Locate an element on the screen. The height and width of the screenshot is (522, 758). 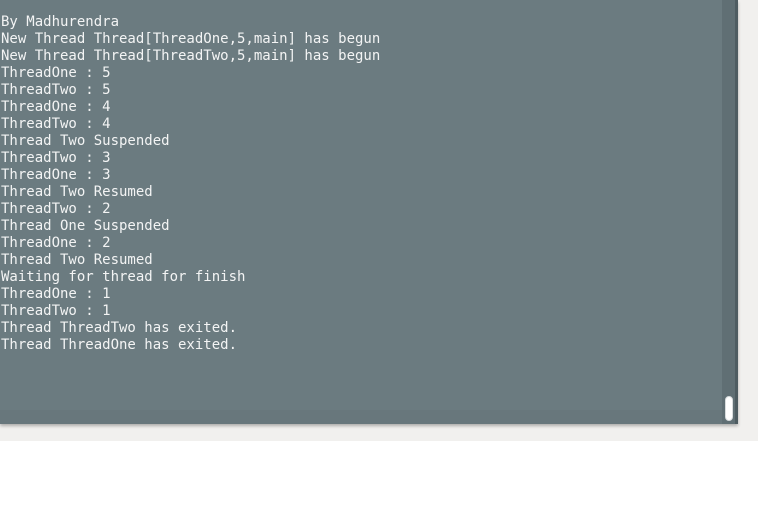
terminal-line: ThreadTwo : 5 is located at coordinates (56, 90).